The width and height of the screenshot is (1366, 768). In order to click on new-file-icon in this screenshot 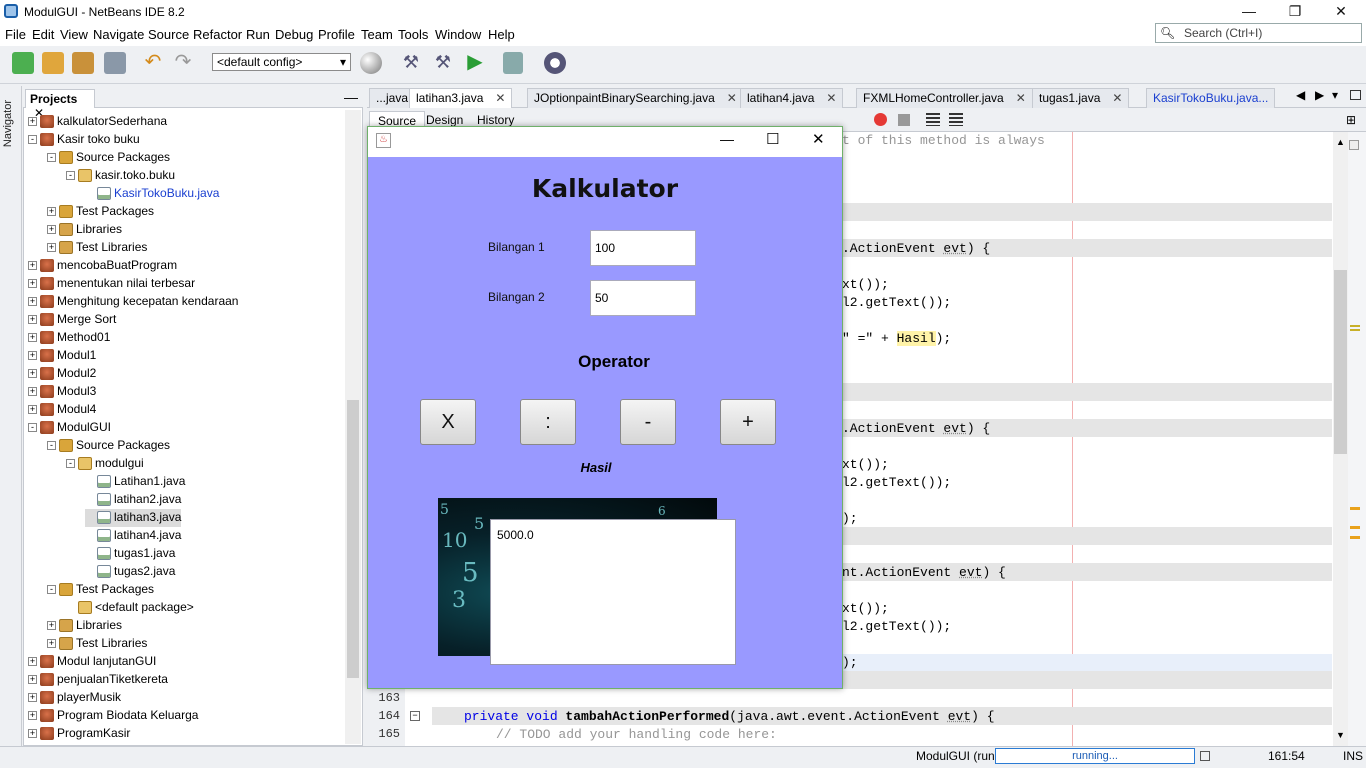, I will do `click(23, 63)`.